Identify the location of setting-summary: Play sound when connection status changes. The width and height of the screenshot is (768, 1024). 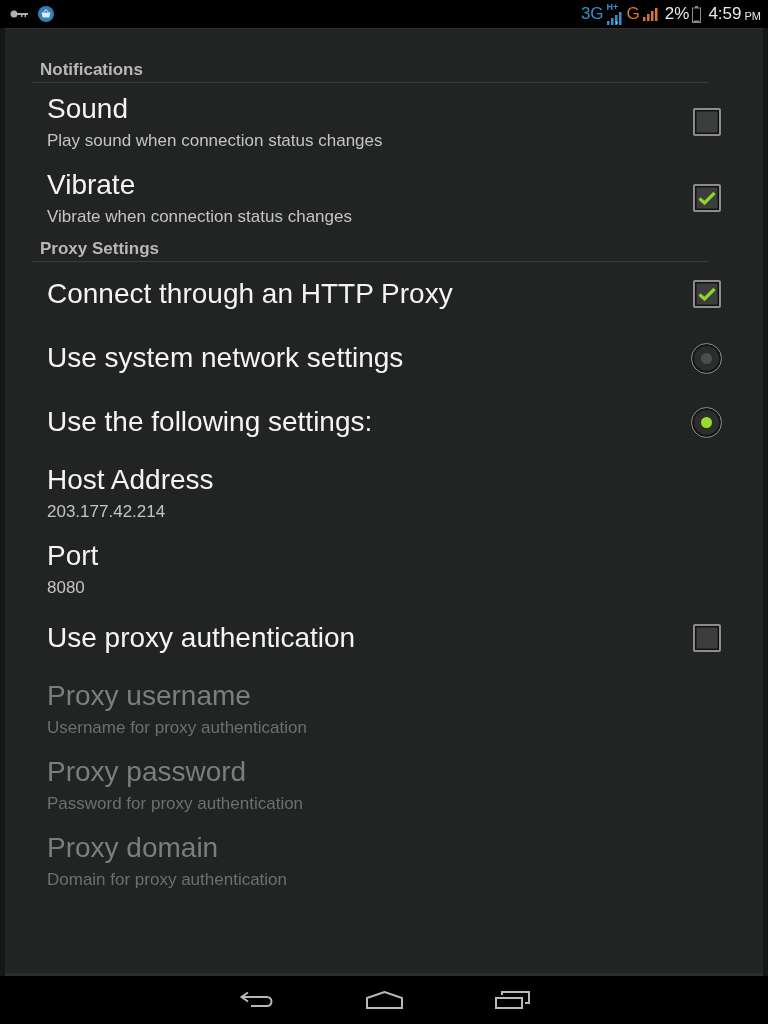
(215, 141).